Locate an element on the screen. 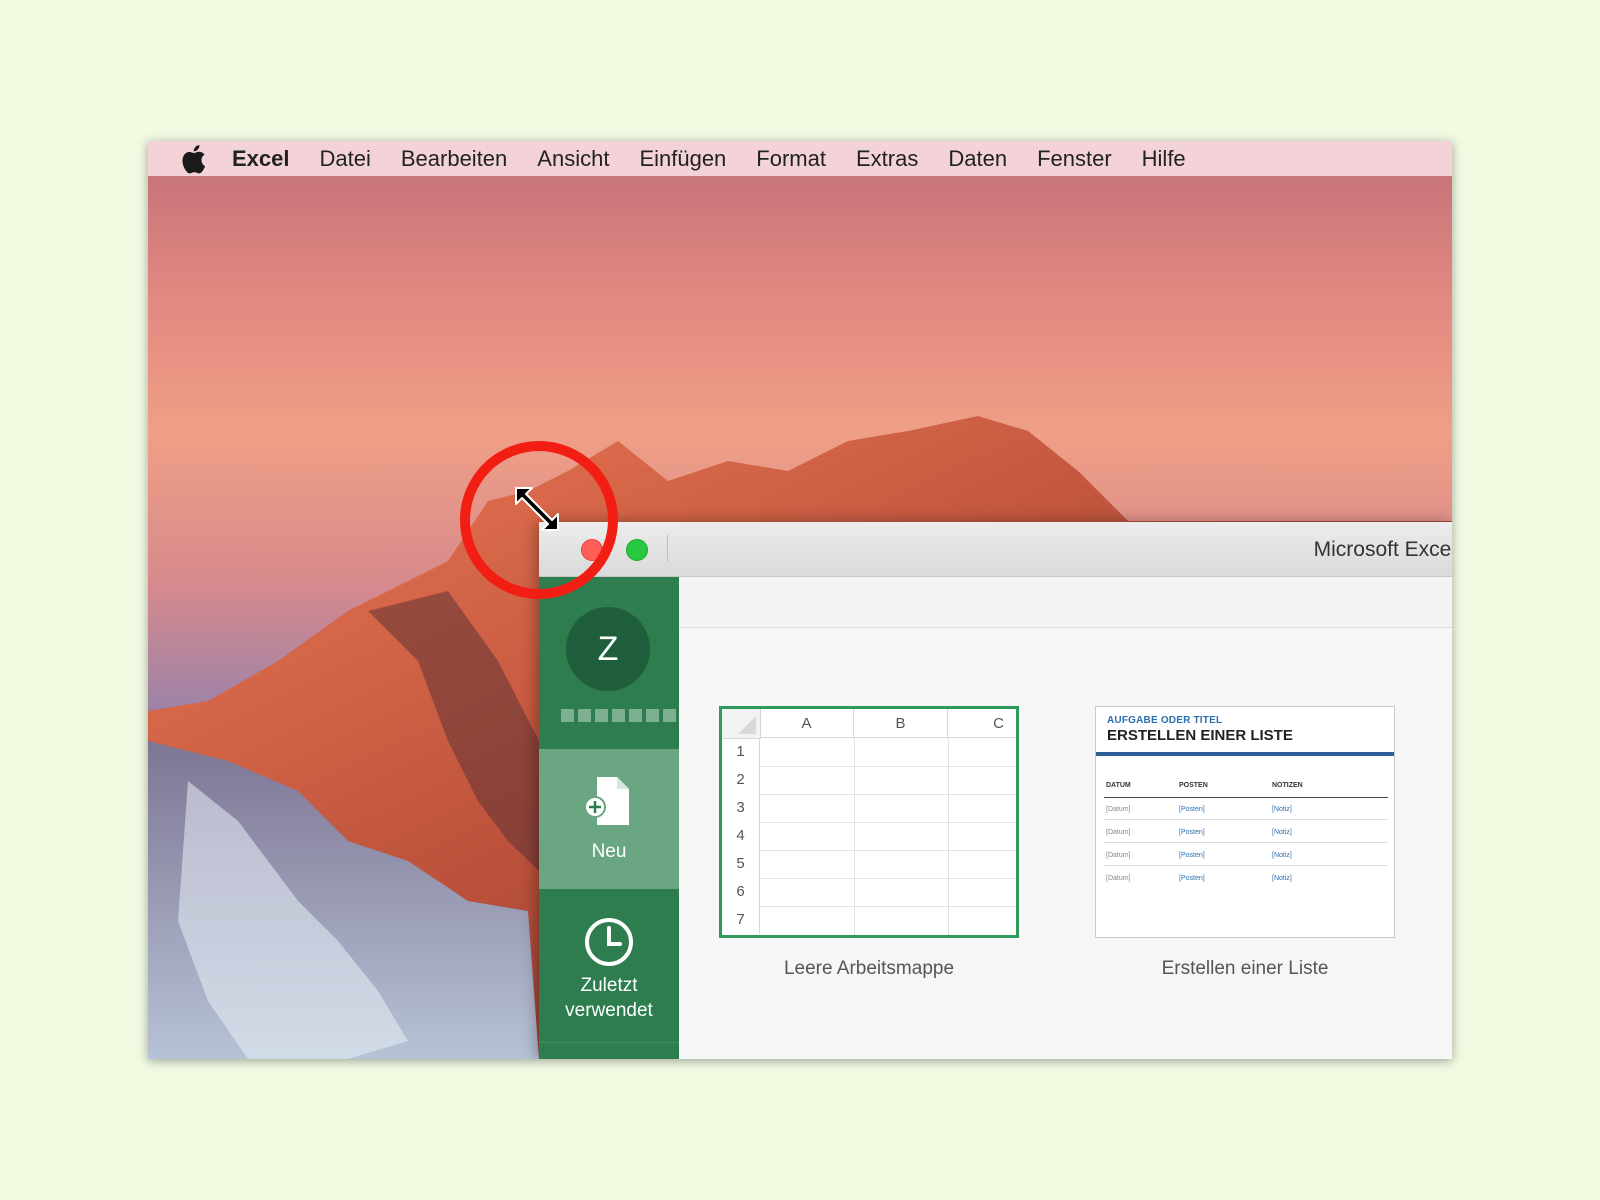  row-header: 2 is located at coordinates (741, 780).